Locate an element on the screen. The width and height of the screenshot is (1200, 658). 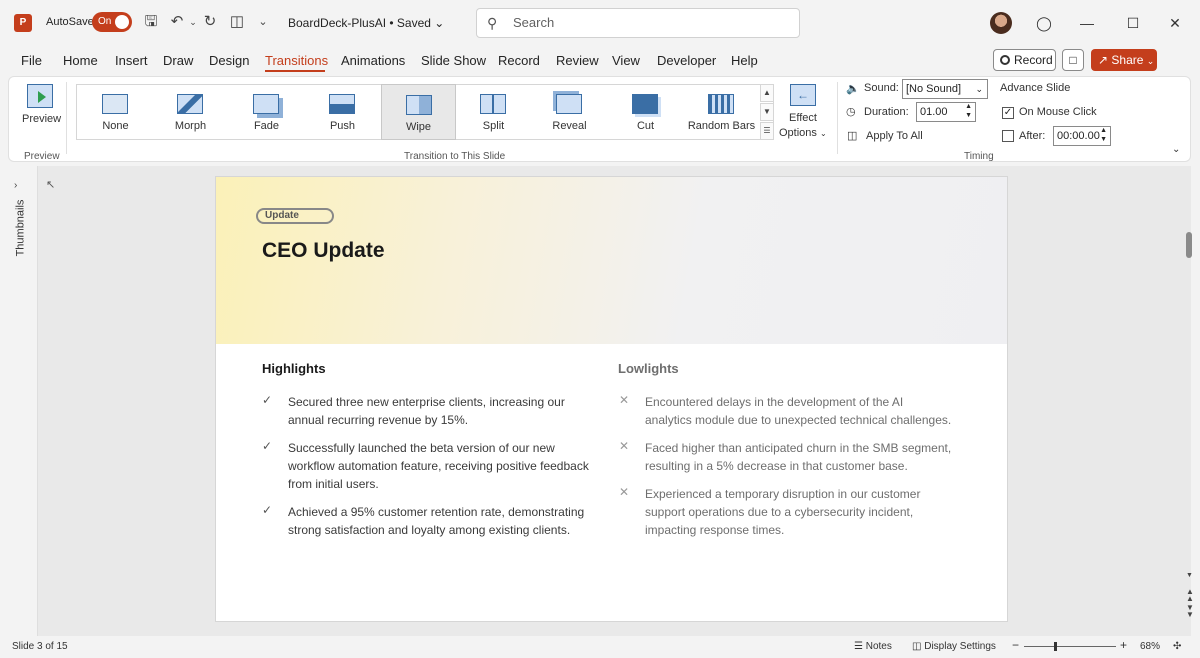
transition-label: Morph is located at coordinates (190, 126).